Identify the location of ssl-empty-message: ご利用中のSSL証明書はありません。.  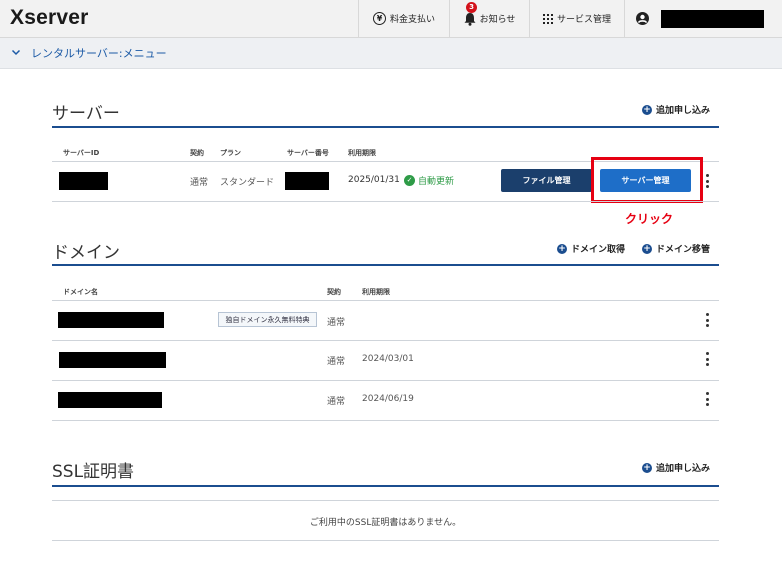
(385, 523).